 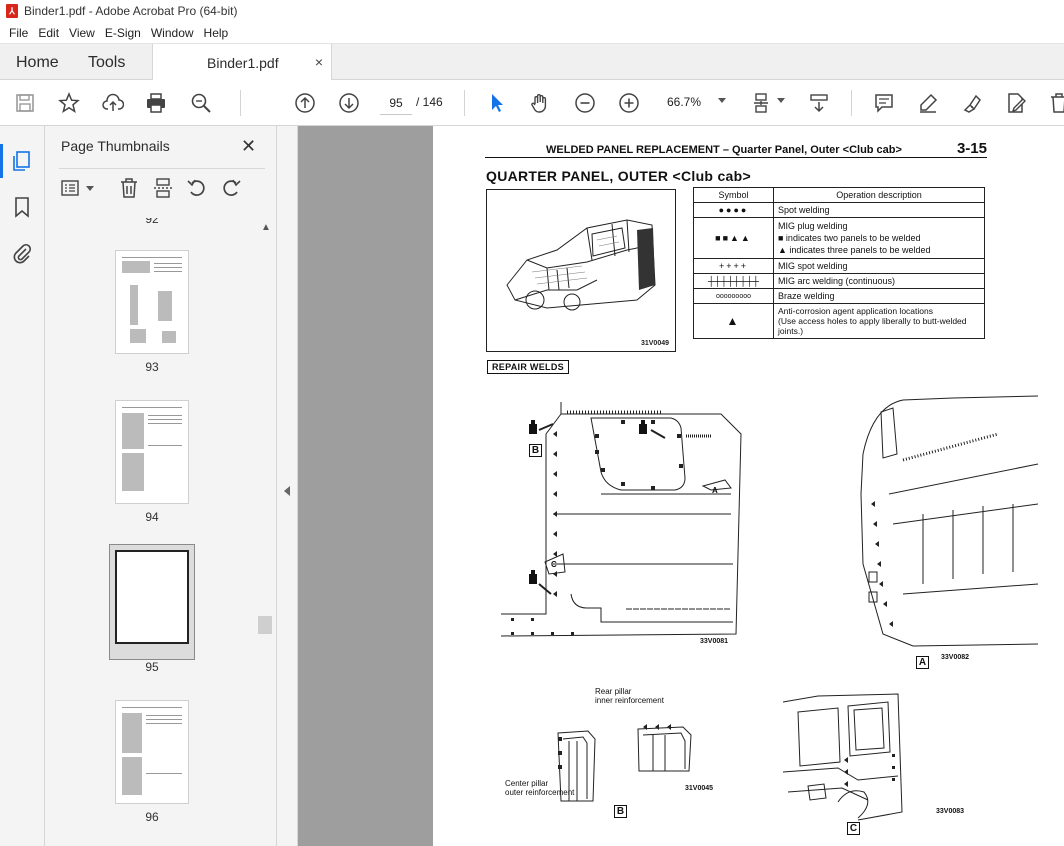 What do you see at coordinates (12, 11) in the screenshot?
I see `acrobat-logo-icon: ⅄` at bounding box center [12, 11].